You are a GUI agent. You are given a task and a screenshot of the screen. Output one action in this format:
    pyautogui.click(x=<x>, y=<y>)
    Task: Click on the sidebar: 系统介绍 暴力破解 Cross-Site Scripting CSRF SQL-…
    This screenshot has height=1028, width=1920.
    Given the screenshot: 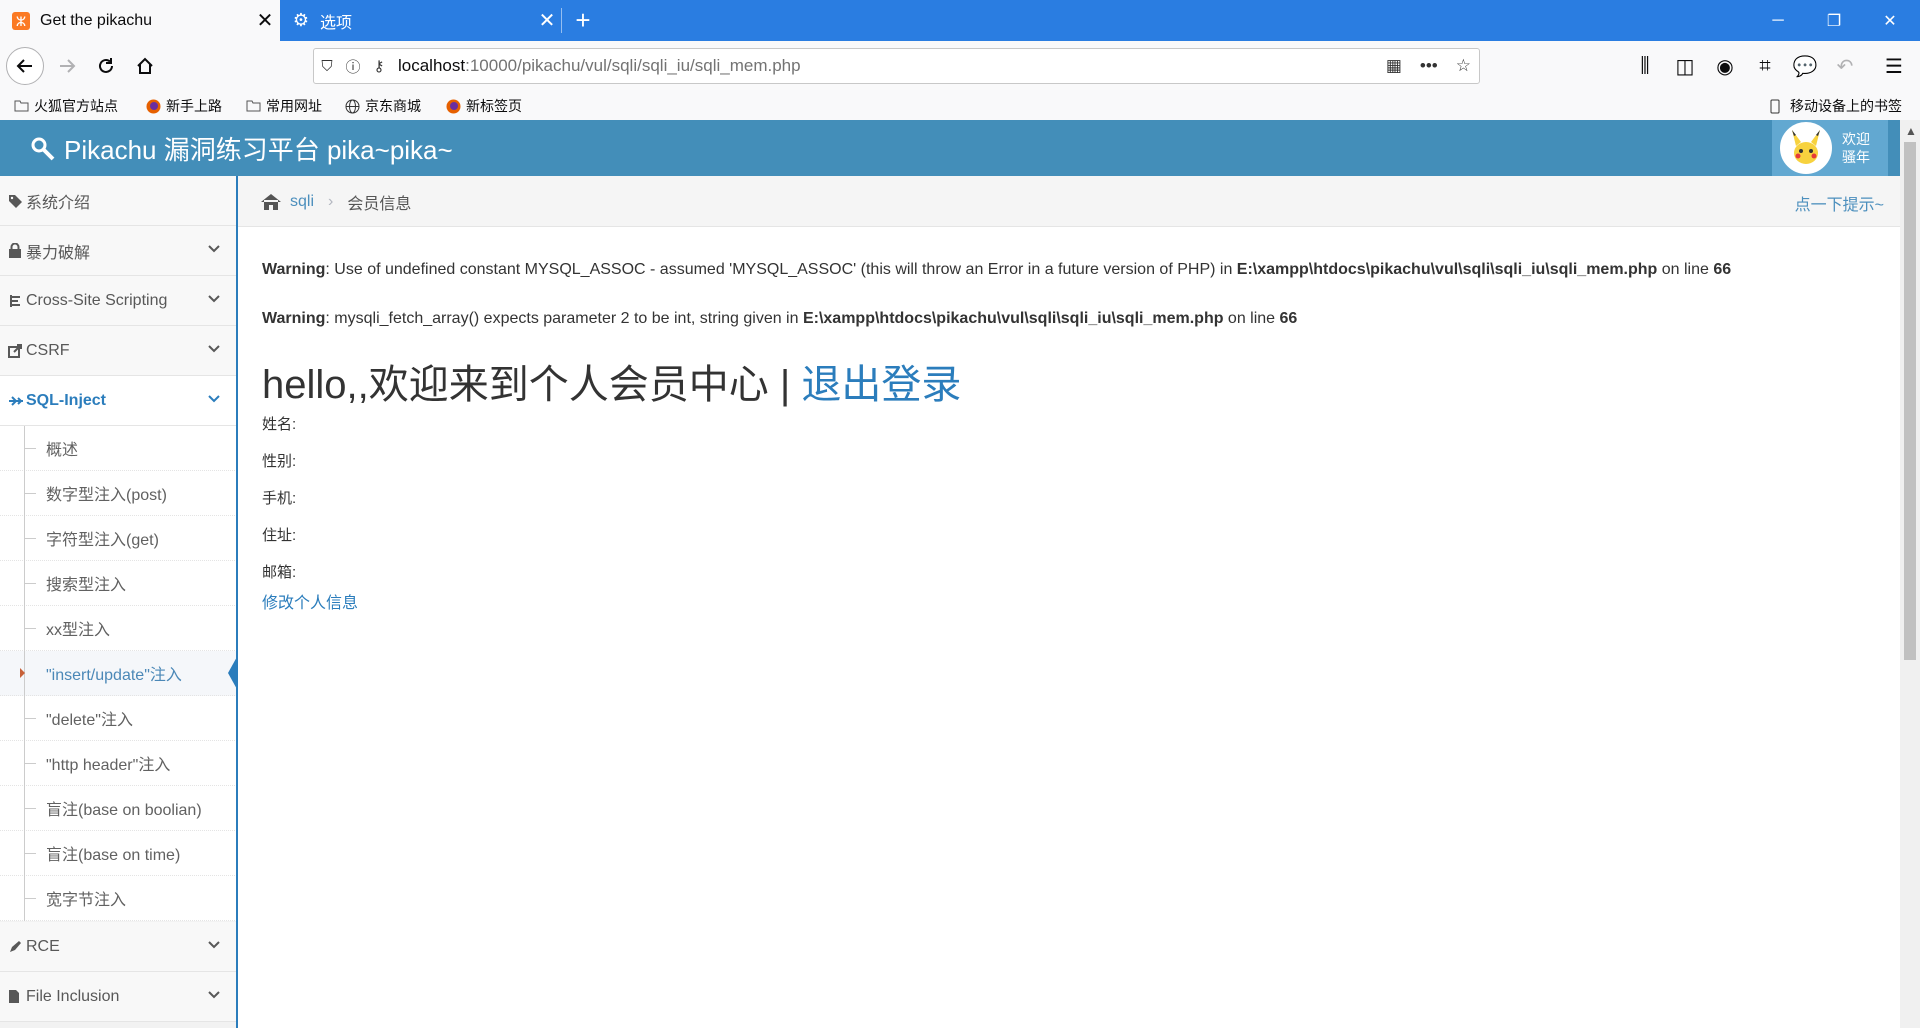 What is the action you would take?
    pyautogui.click(x=119, y=602)
    